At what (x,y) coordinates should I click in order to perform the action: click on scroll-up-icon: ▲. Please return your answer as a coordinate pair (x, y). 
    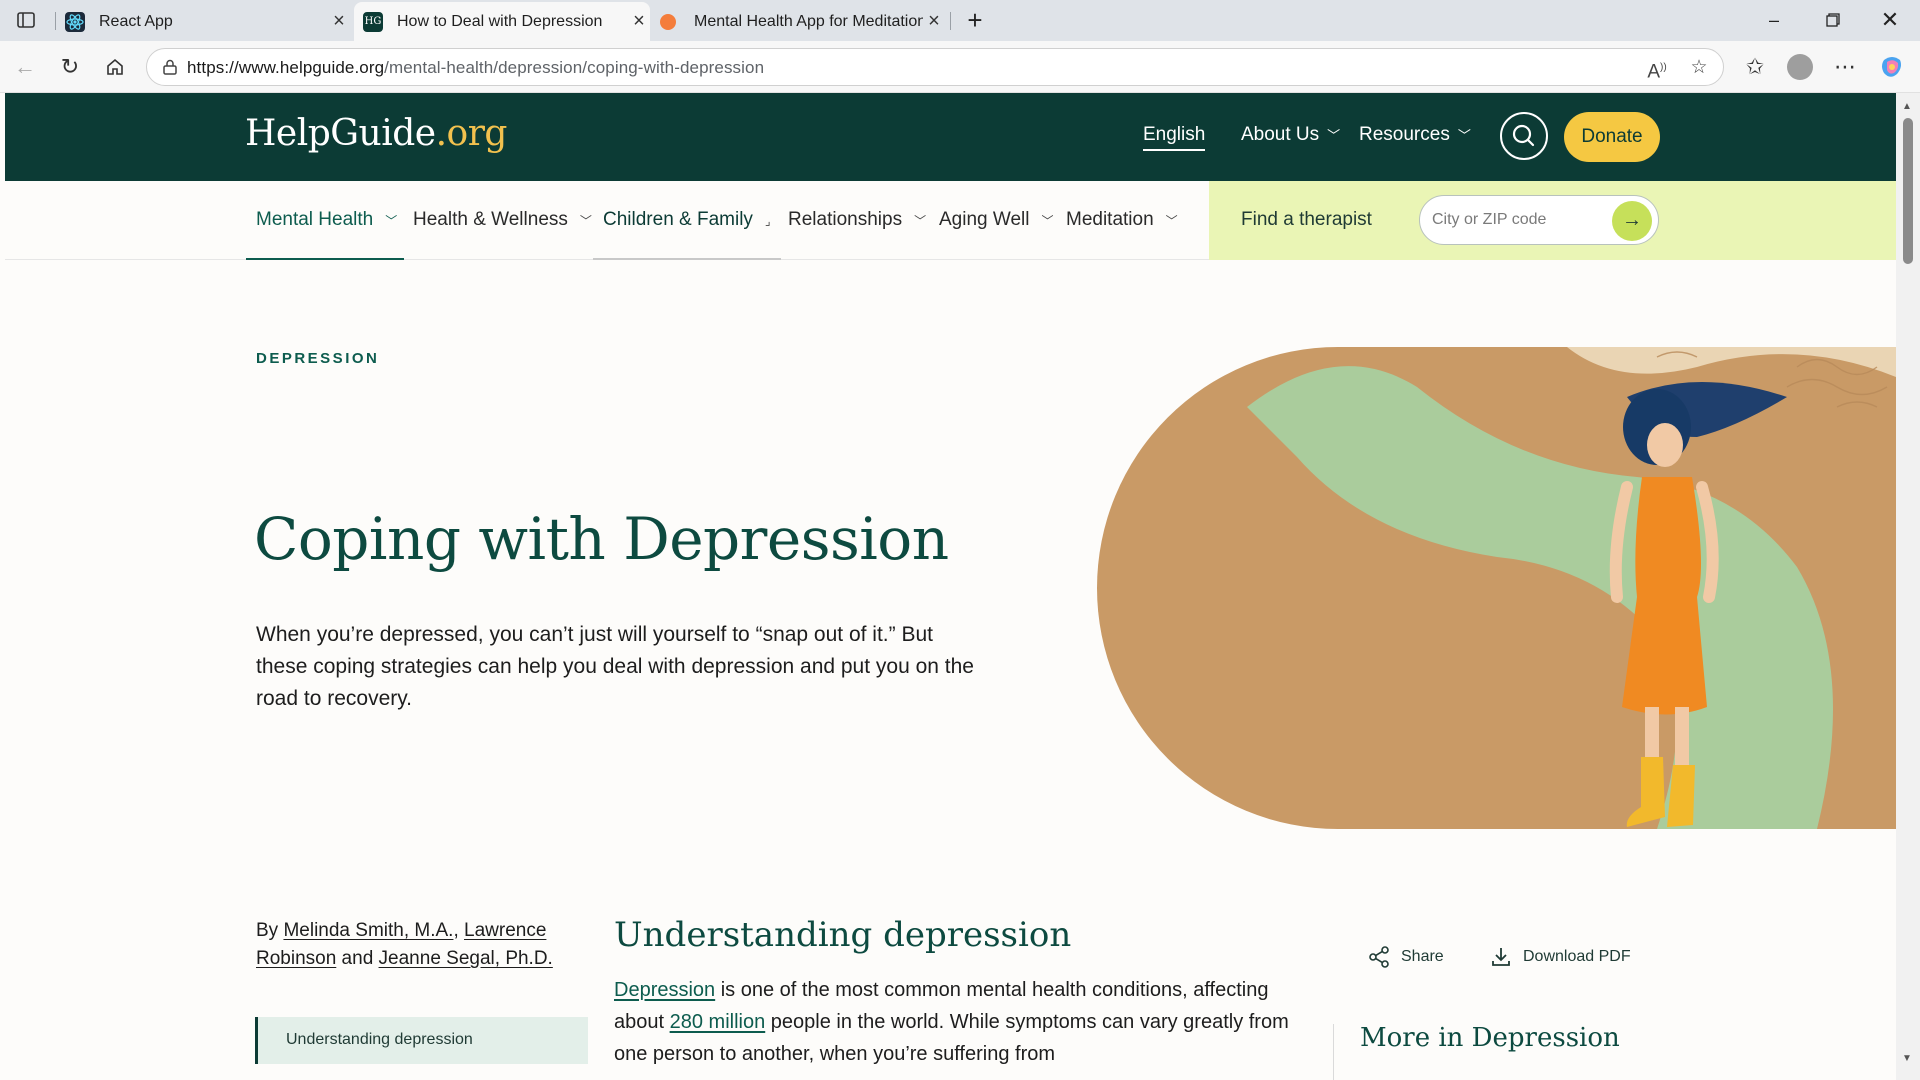
    Looking at the image, I should click on (1907, 106).